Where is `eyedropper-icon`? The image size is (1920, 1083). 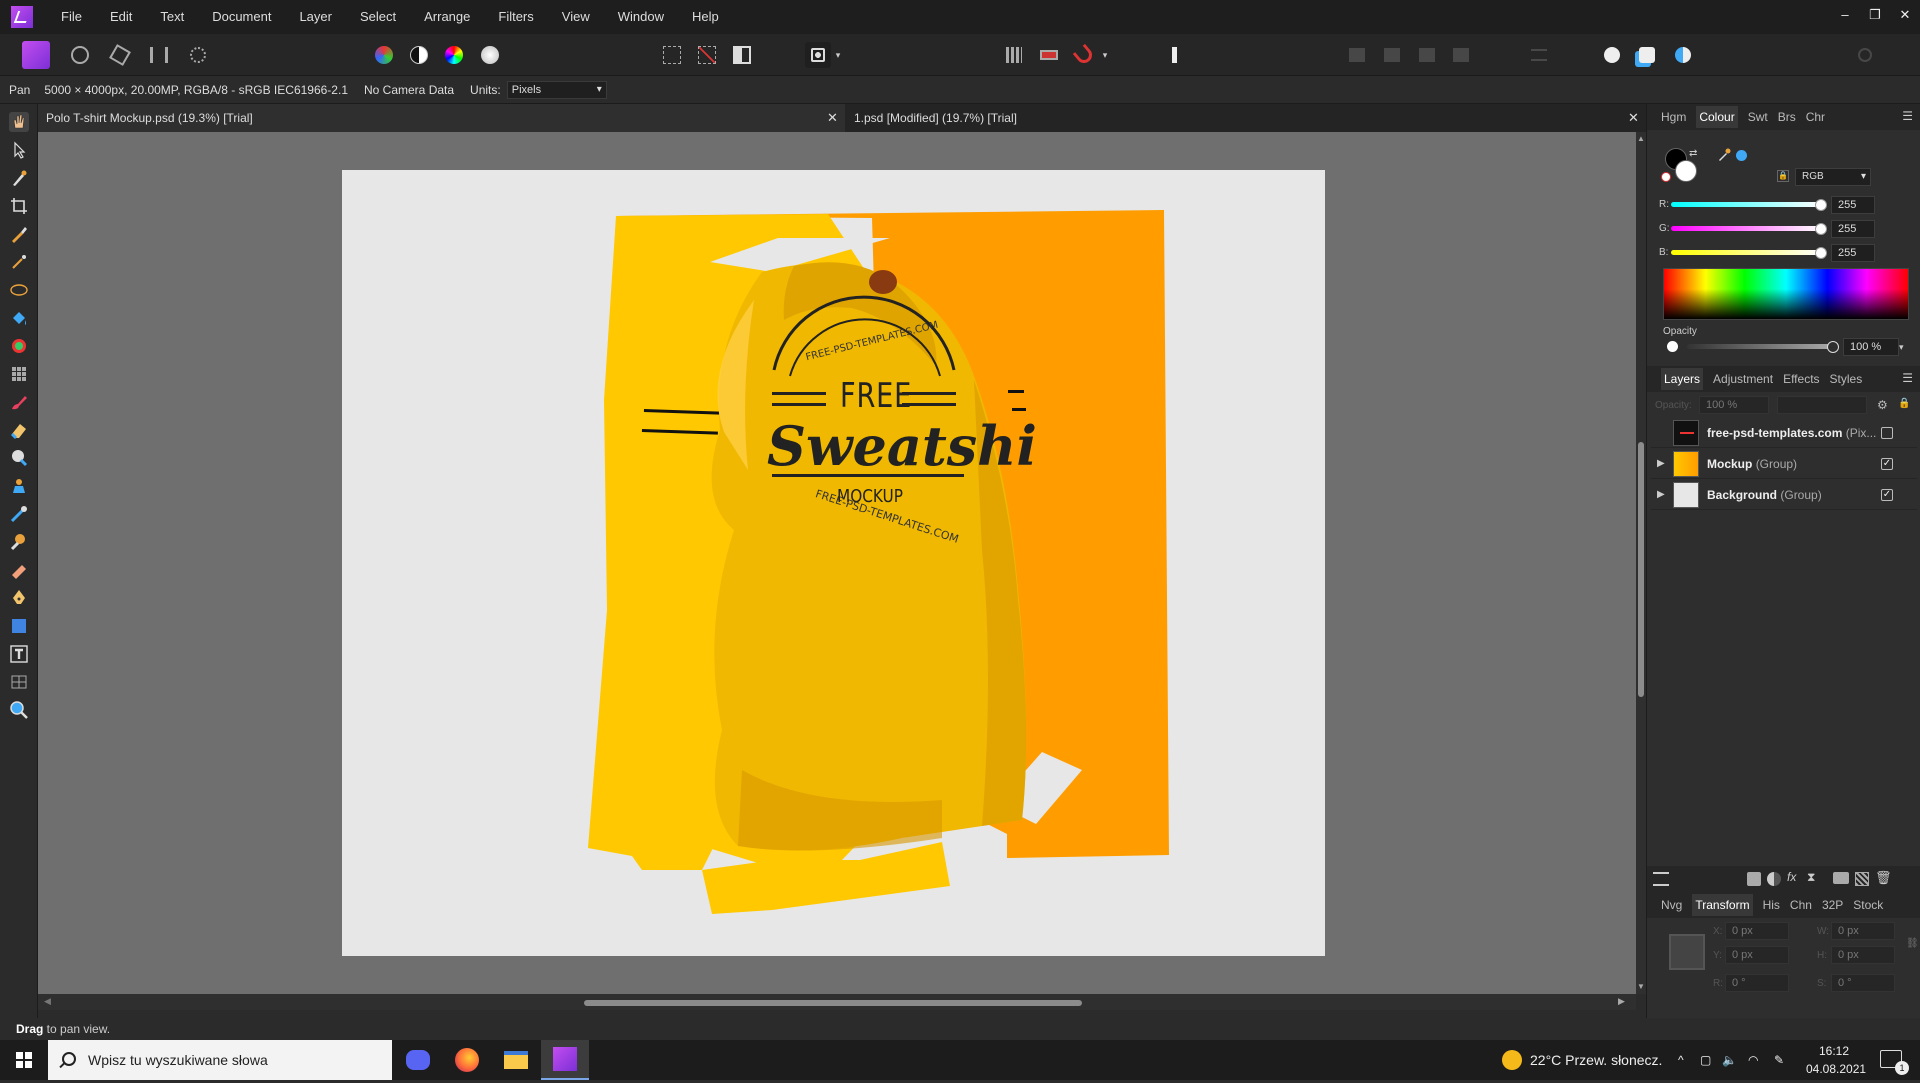 eyedropper-icon is located at coordinates (1724, 155).